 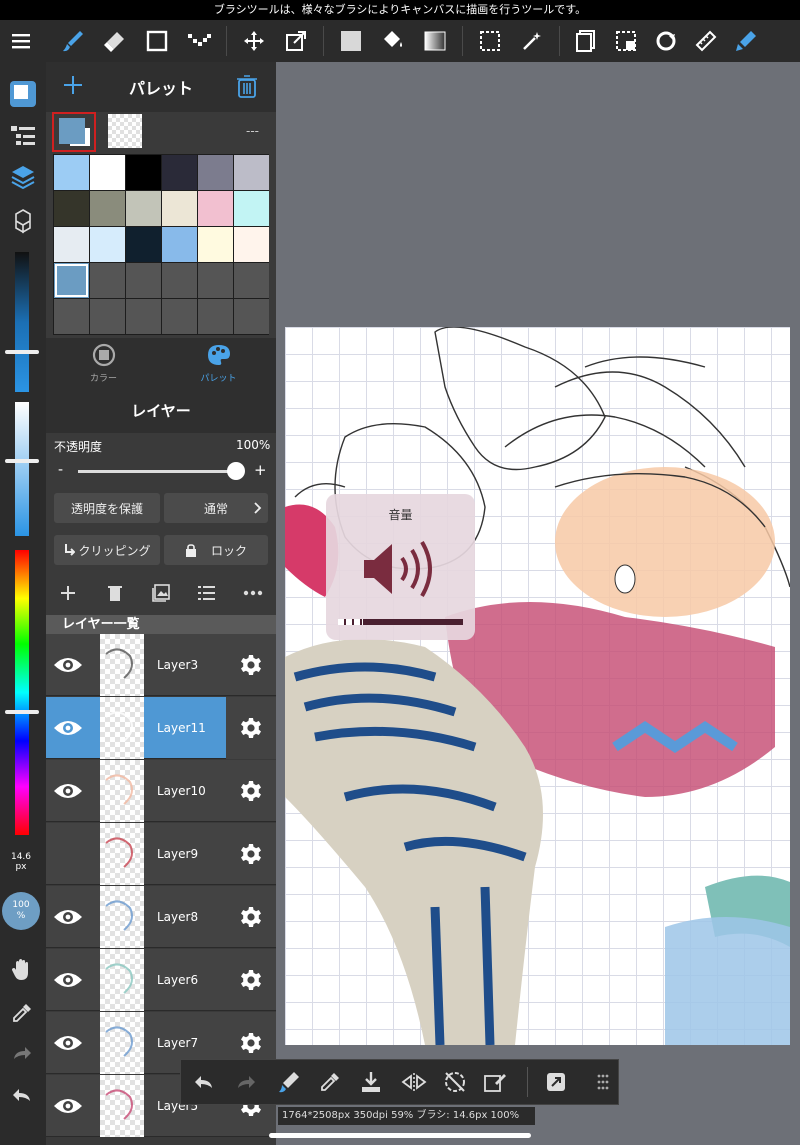 I want to click on clipping-button: クリッピング, so click(x=107, y=550).